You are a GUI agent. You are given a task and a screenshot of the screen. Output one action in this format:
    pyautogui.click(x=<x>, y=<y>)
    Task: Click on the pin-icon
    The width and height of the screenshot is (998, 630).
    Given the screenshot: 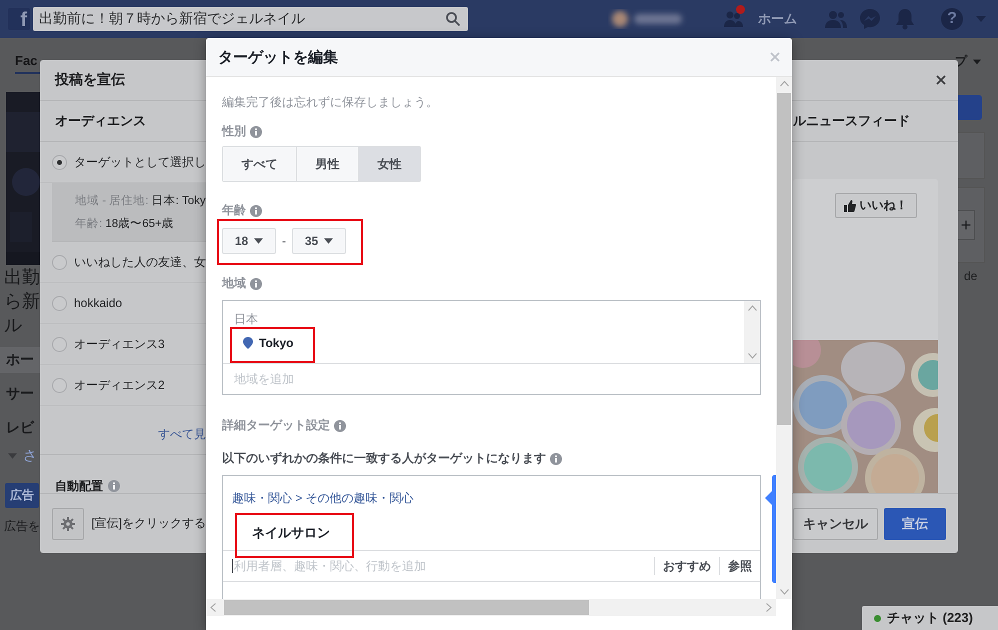 What is the action you would take?
    pyautogui.click(x=248, y=343)
    